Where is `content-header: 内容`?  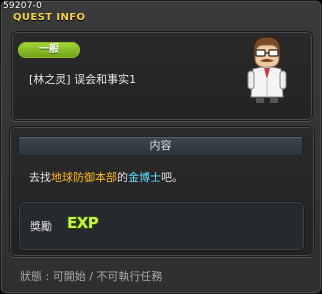
content-header: 内容 is located at coordinates (160, 146).